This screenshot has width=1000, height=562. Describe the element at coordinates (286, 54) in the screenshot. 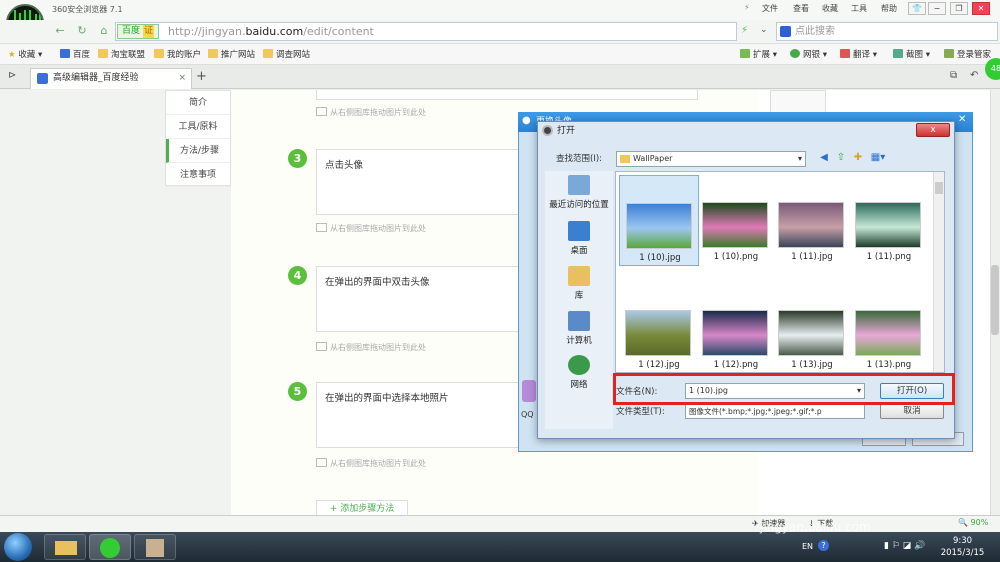

I see `bookmark-survey: 调查网站` at that location.